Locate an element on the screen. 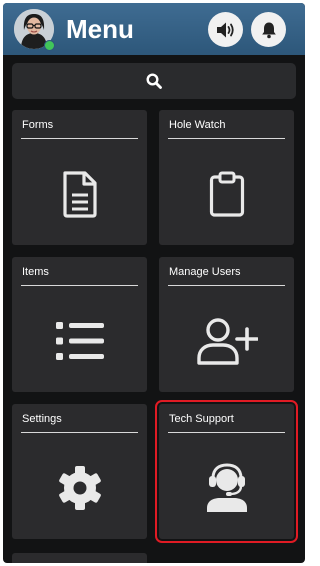  clipboard-icon is located at coordinates (226, 194).